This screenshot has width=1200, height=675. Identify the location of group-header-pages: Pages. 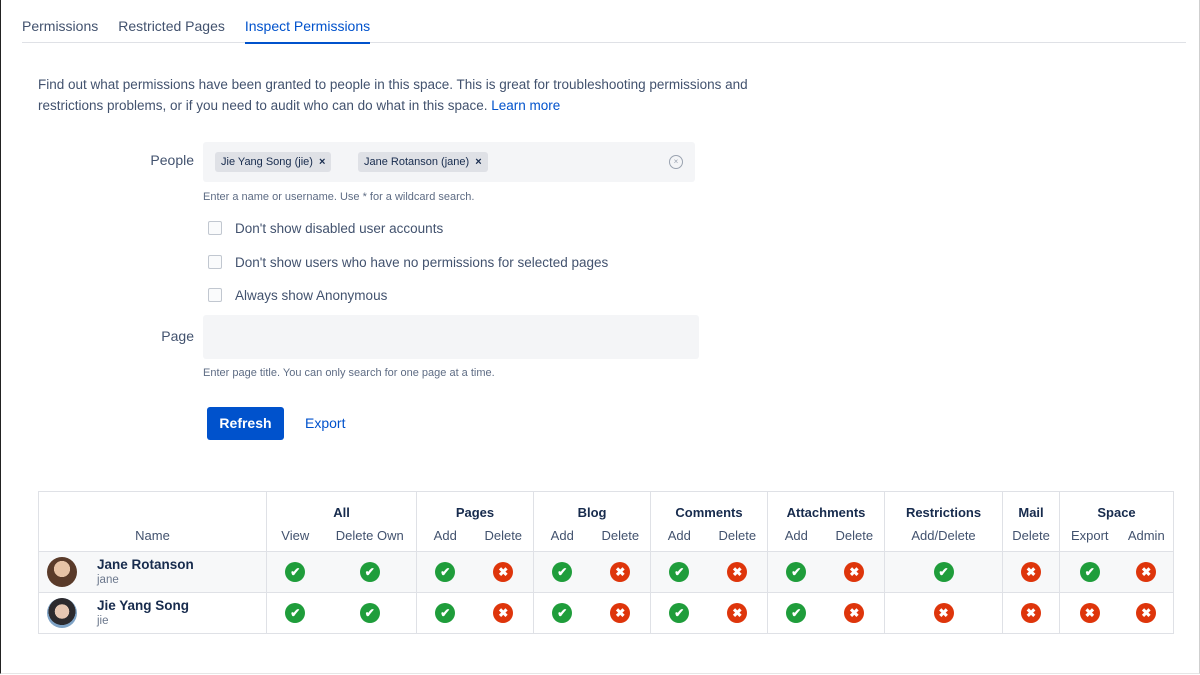
(475, 505).